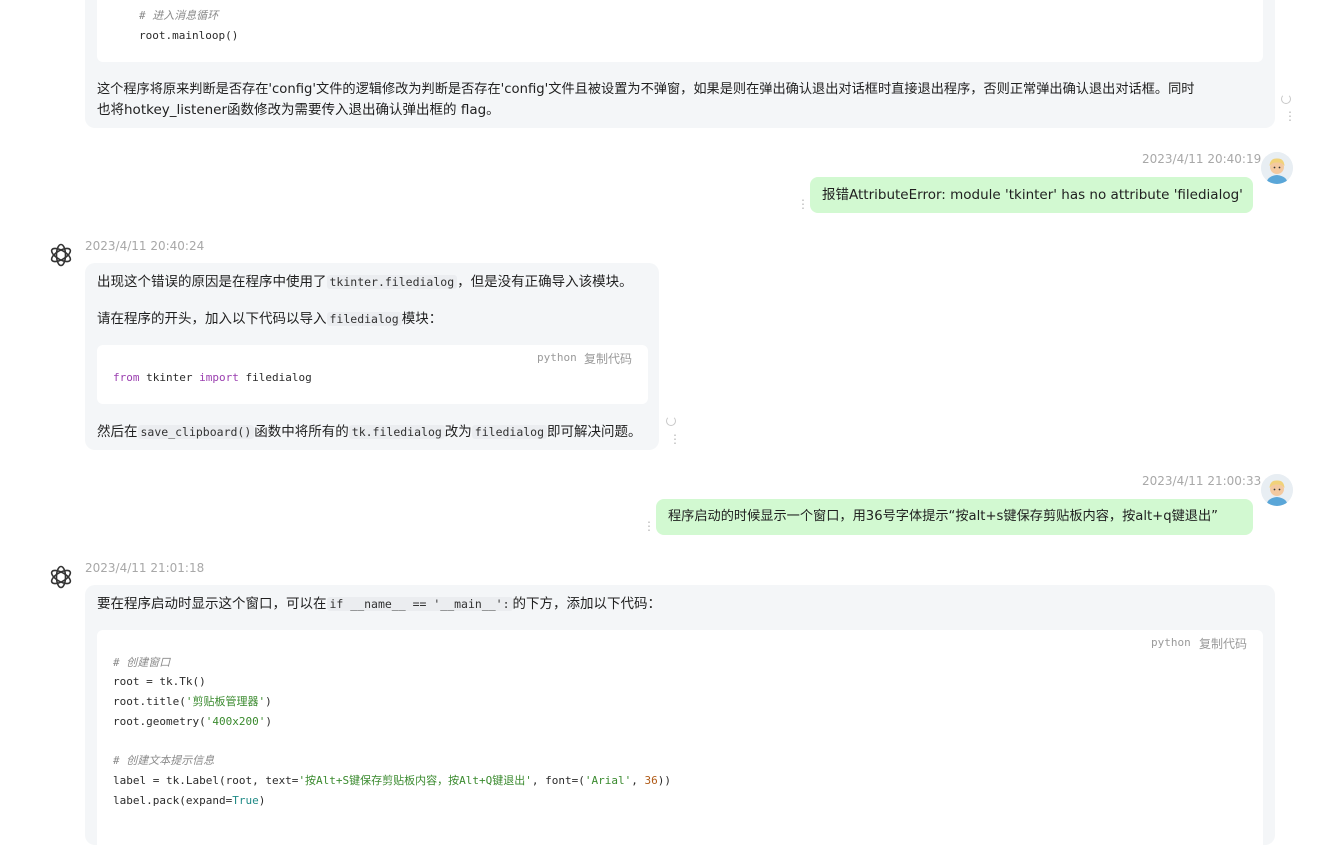  I want to click on code-string: '剪贴板管理器', so click(225, 701).